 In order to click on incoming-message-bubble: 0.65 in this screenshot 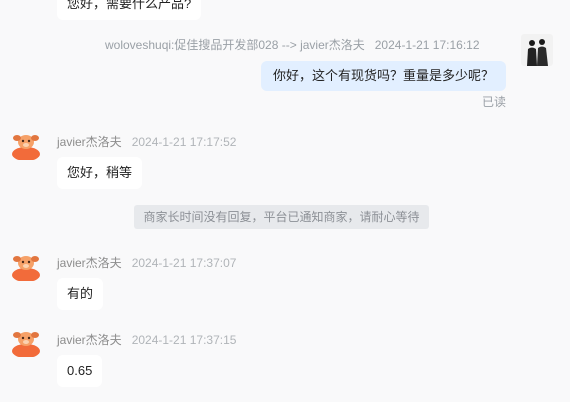, I will do `click(80, 371)`.